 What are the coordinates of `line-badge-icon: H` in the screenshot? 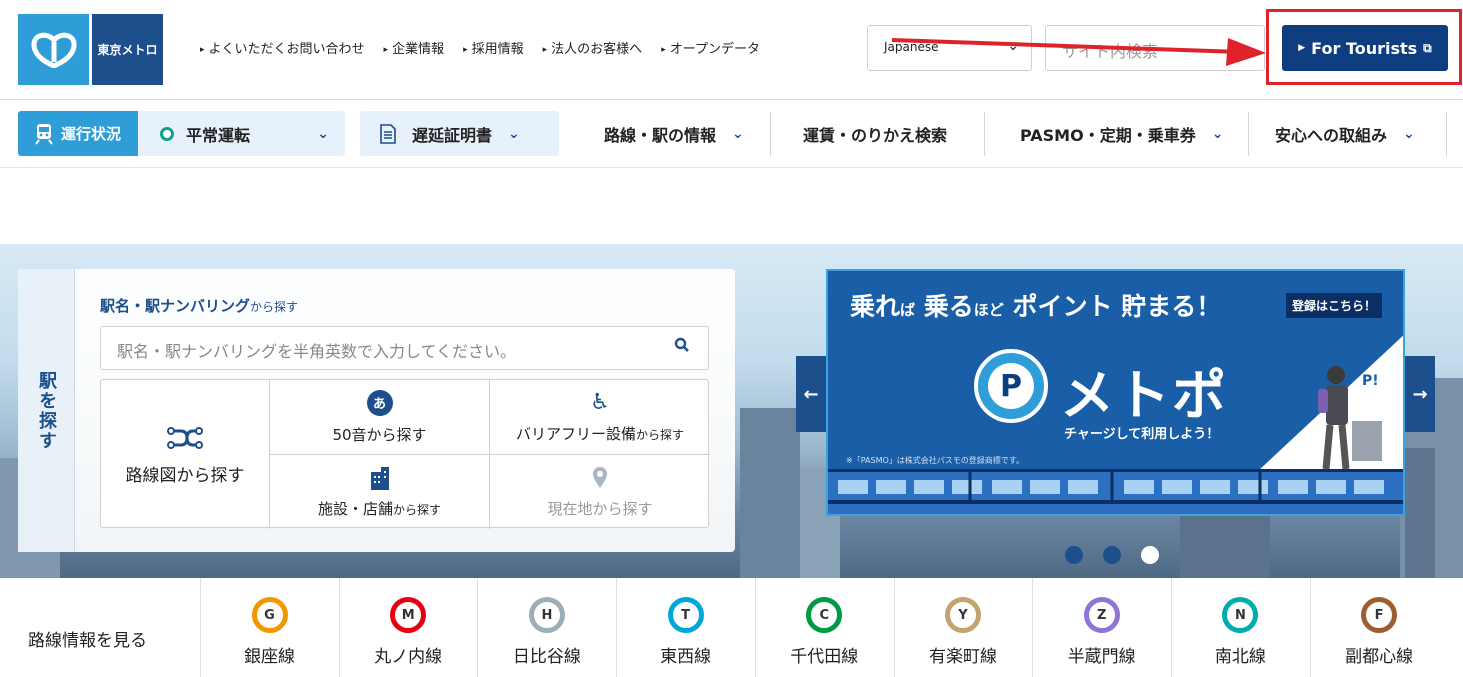 It's located at (546, 615).